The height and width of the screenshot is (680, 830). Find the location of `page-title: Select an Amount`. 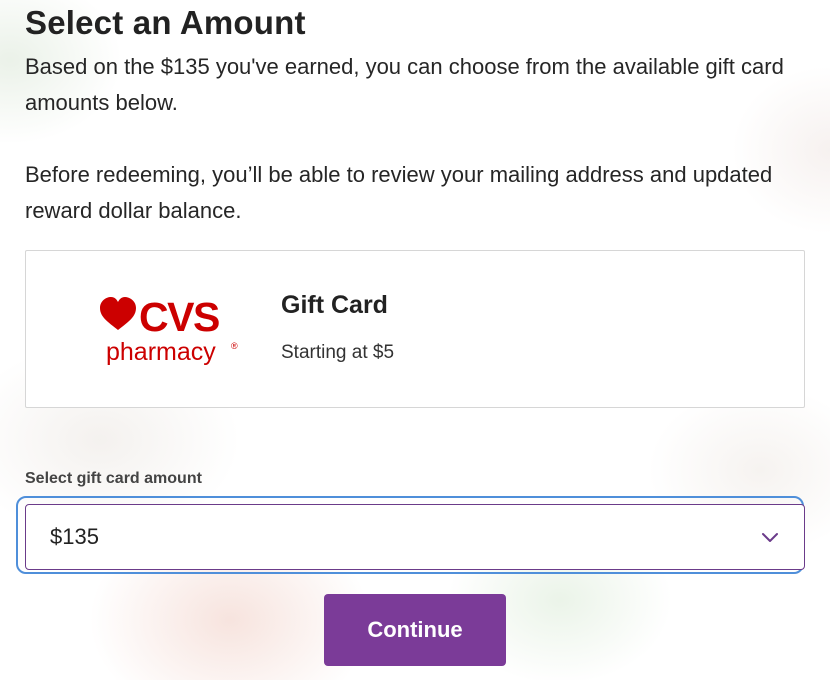

page-title: Select an Amount is located at coordinates (165, 22).